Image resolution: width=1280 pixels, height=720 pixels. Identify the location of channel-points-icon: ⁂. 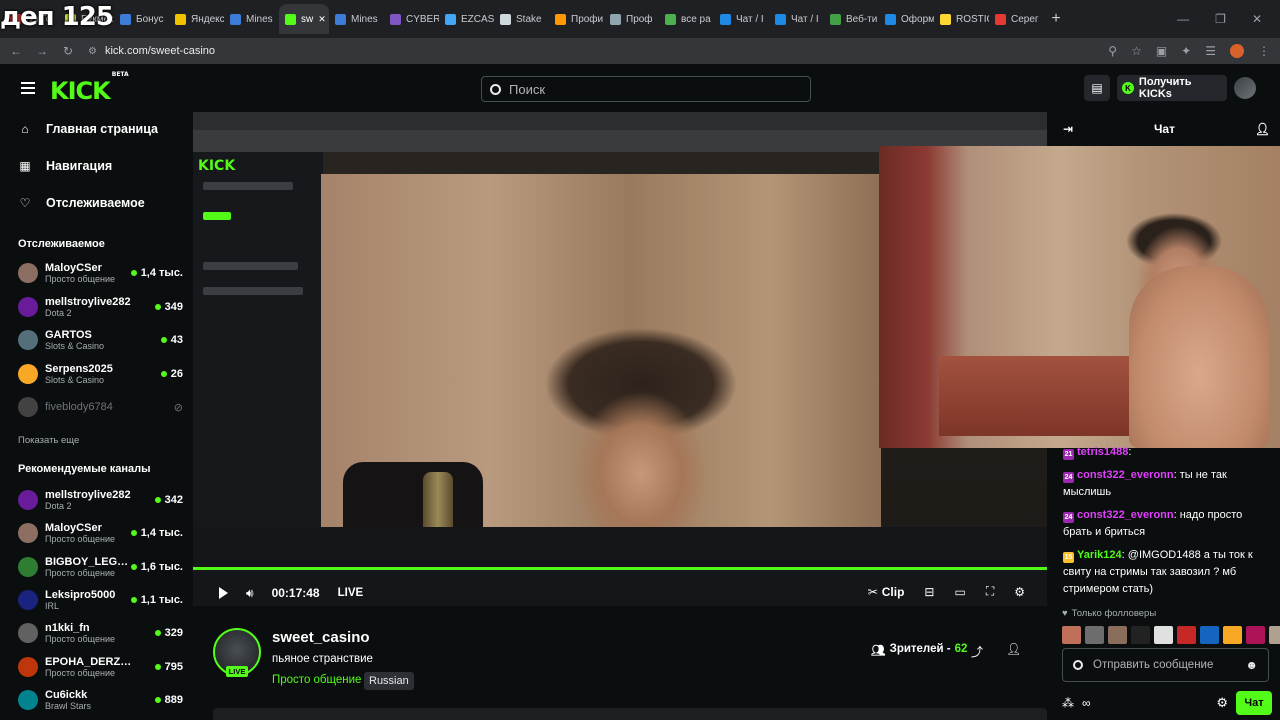
(1068, 703).